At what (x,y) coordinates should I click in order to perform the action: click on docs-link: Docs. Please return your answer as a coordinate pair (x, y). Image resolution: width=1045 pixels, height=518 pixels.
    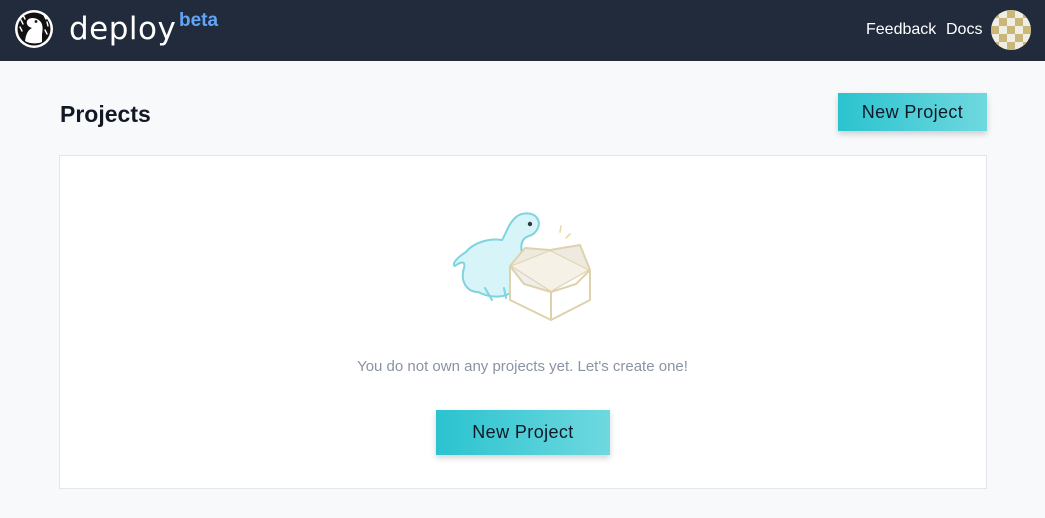
    Looking at the image, I should click on (964, 30).